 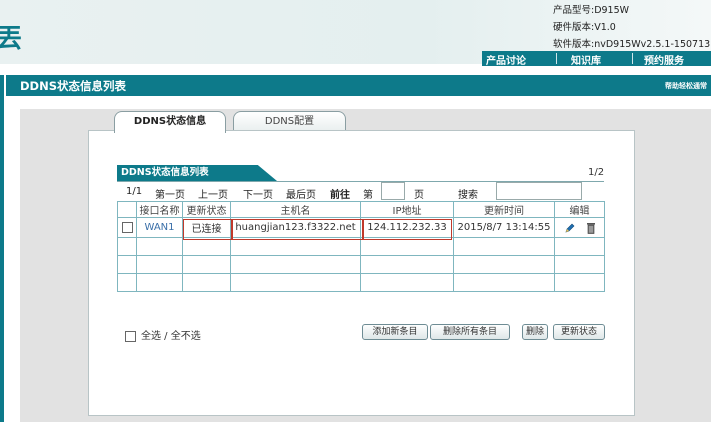 What do you see at coordinates (570, 228) in the screenshot?
I see `edit-icon` at bounding box center [570, 228].